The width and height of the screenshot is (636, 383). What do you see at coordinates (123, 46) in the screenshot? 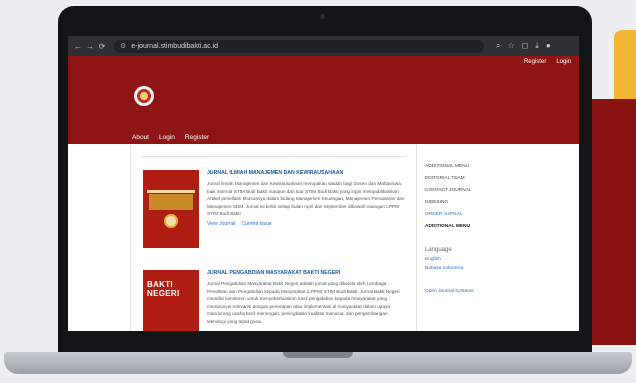
I see `tune-icon: ⚙` at bounding box center [123, 46].